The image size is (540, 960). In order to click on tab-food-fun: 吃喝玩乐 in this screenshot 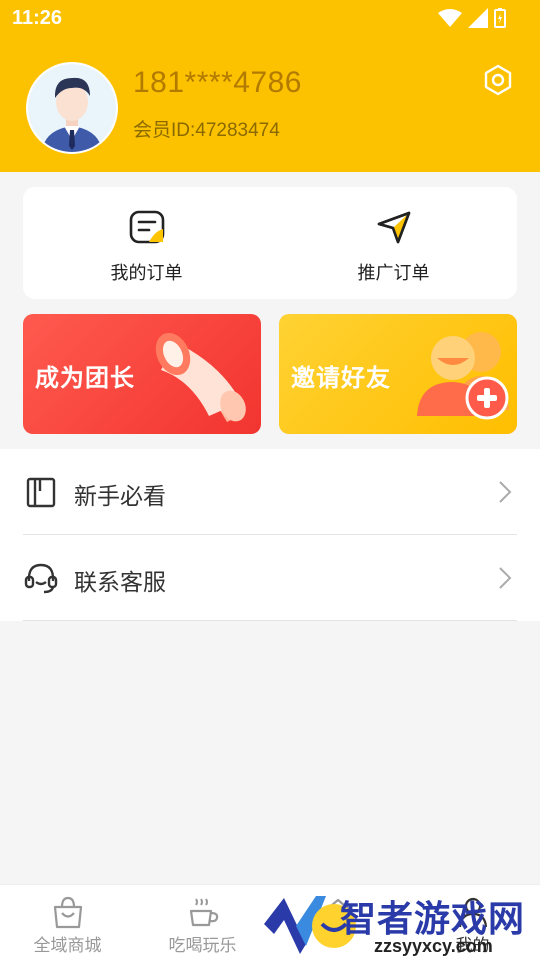, I will do `click(202, 922)`.